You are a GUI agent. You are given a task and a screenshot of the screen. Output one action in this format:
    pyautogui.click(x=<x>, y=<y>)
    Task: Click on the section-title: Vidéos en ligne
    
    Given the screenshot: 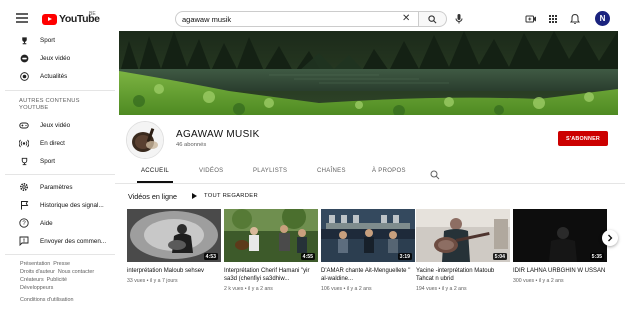 What is the action you would take?
    pyautogui.click(x=153, y=196)
    